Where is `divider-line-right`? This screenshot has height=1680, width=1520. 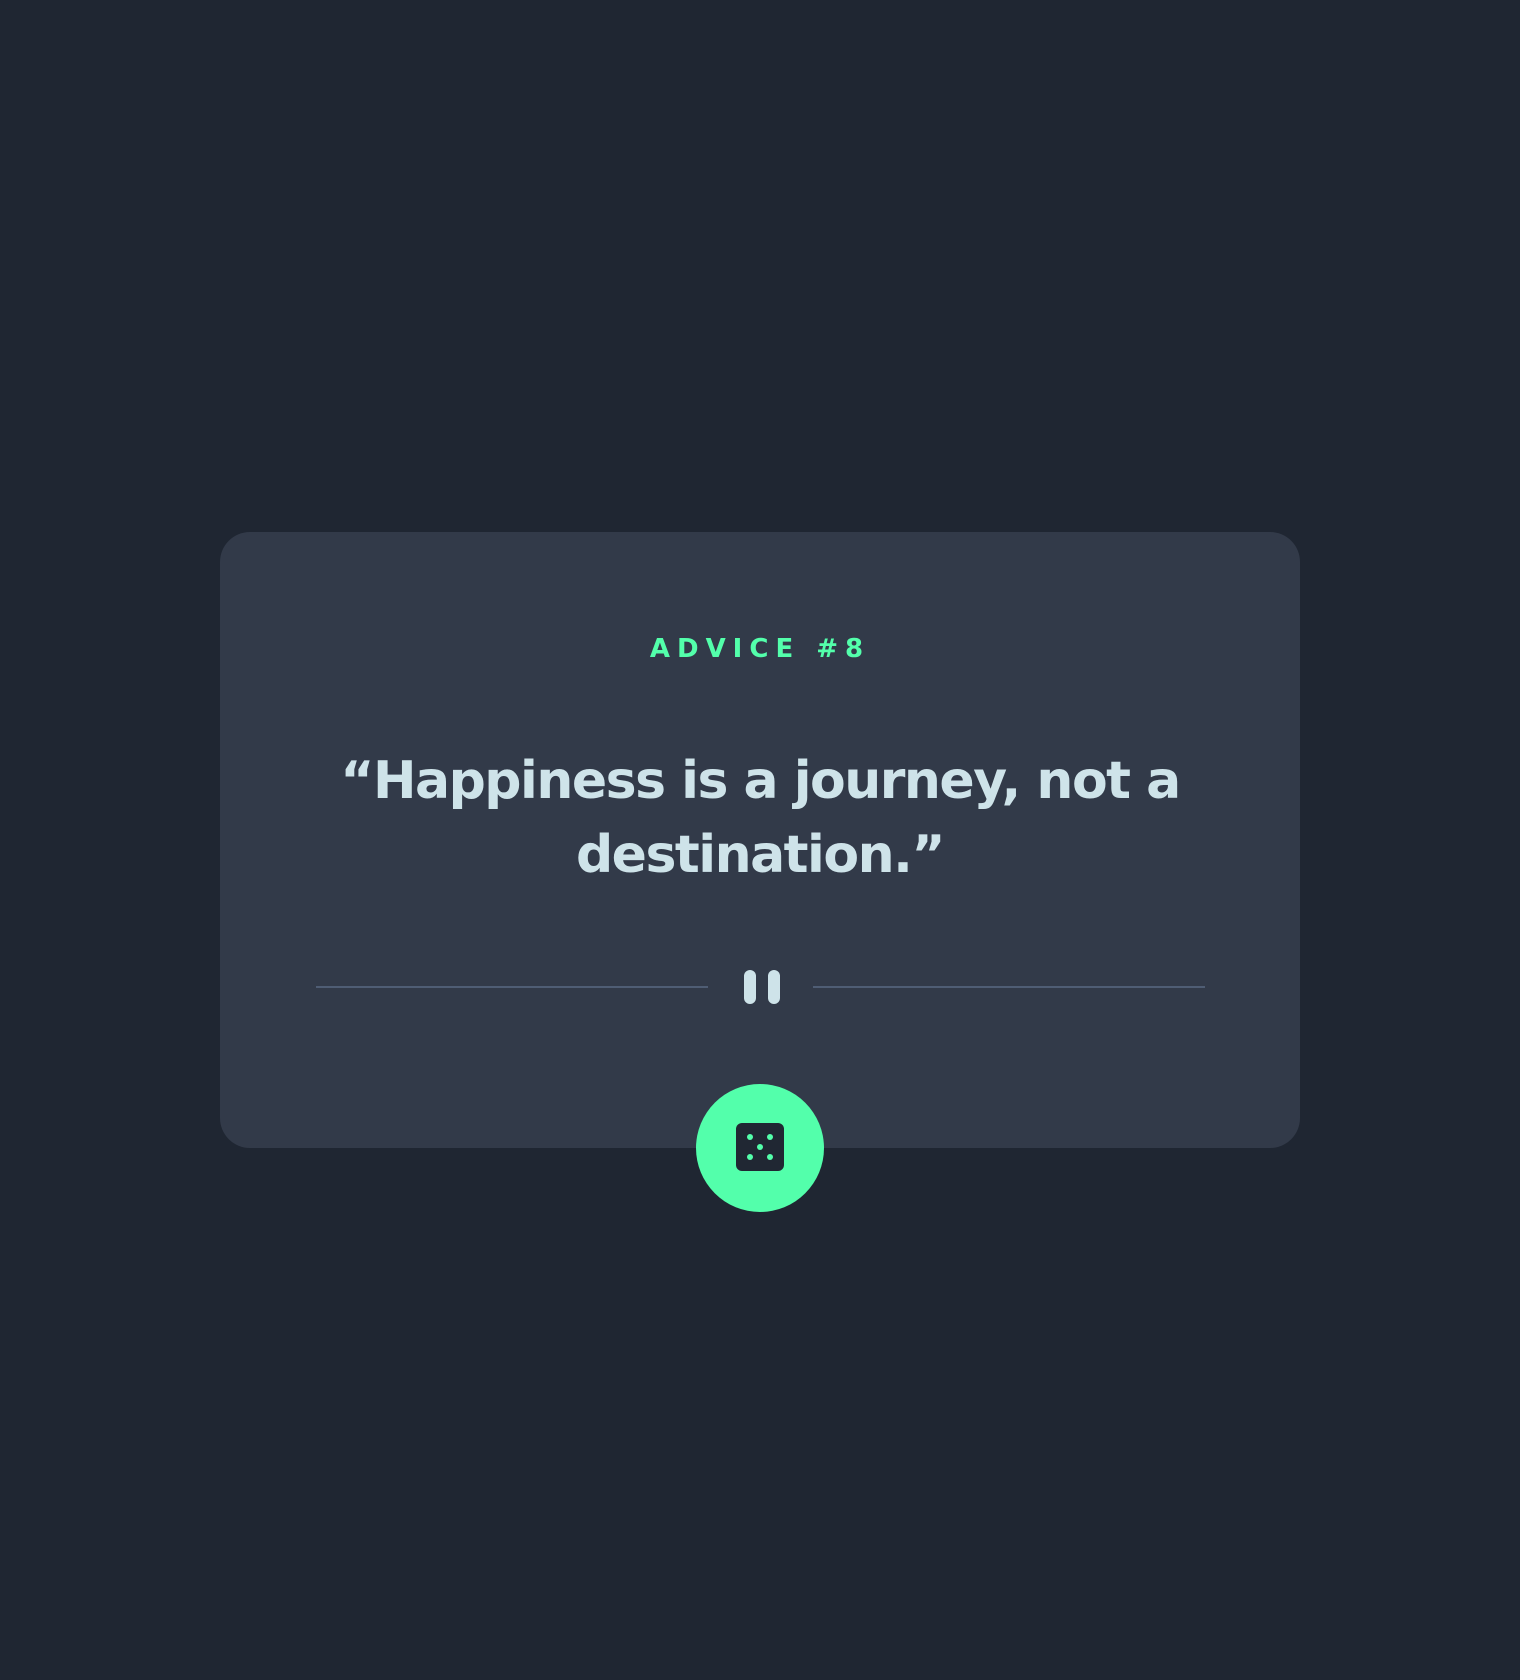 divider-line-right is located at coordinates (1009, 987).